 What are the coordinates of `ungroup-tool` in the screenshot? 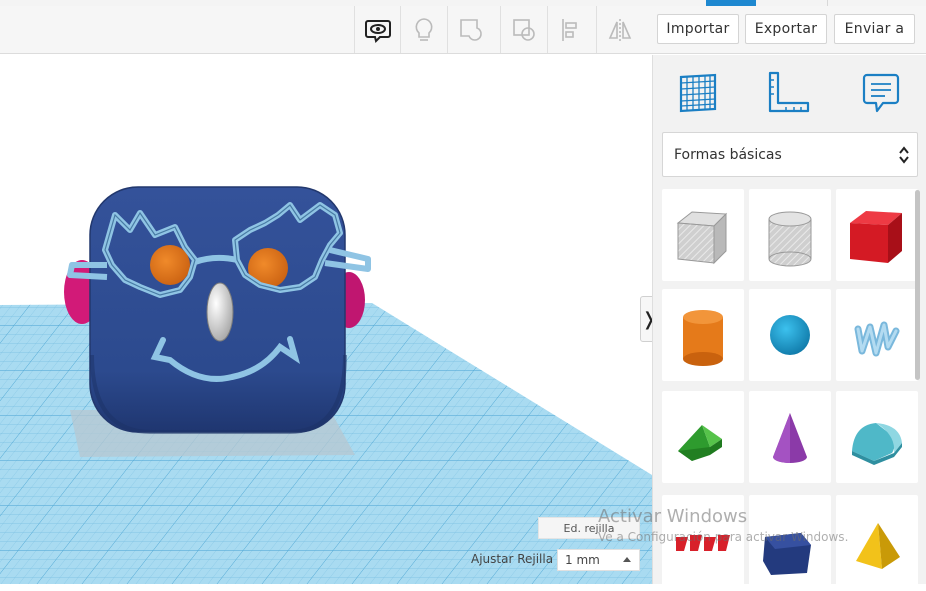 It's located at (523, 29).